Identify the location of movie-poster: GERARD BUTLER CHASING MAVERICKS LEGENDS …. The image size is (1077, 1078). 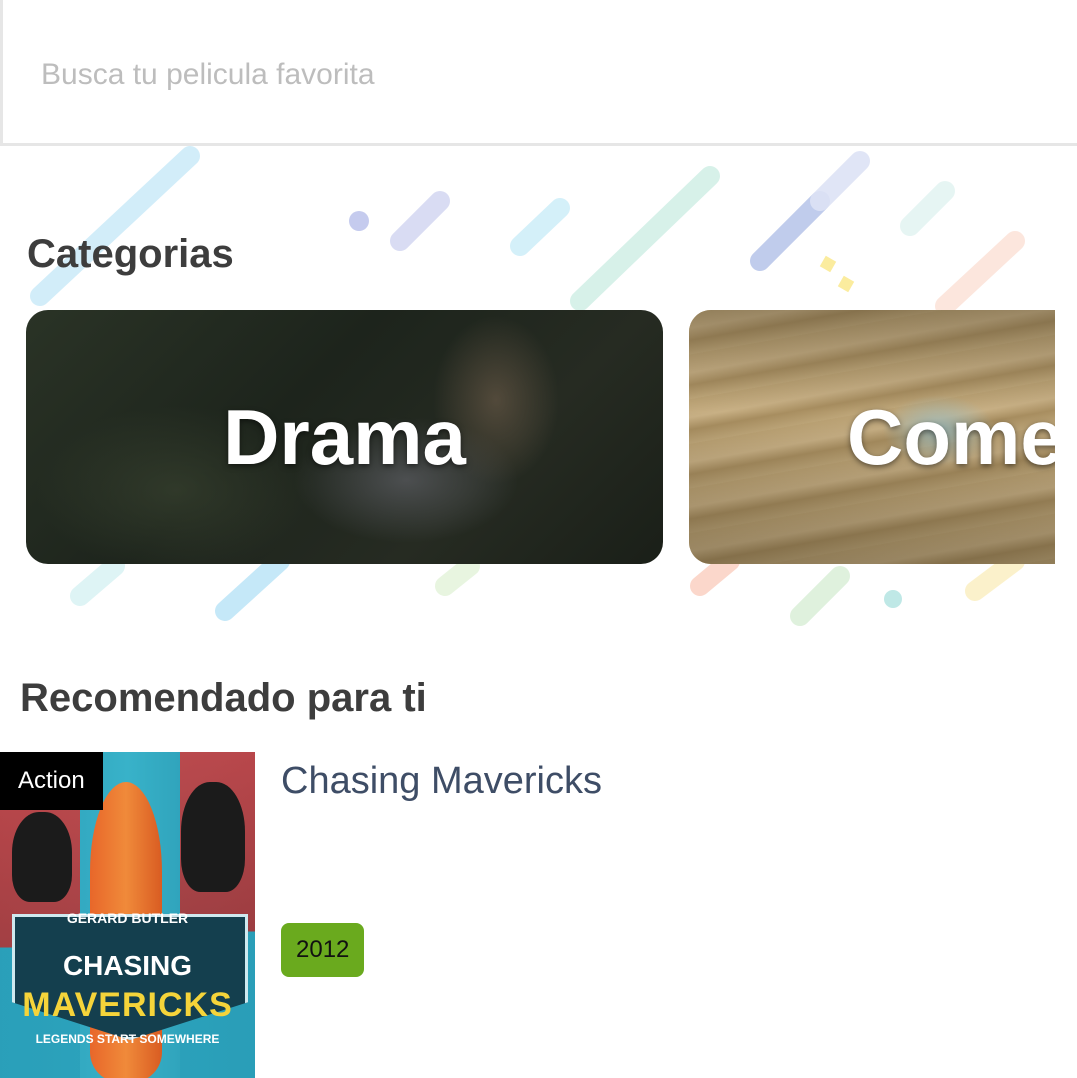
(127, 915).